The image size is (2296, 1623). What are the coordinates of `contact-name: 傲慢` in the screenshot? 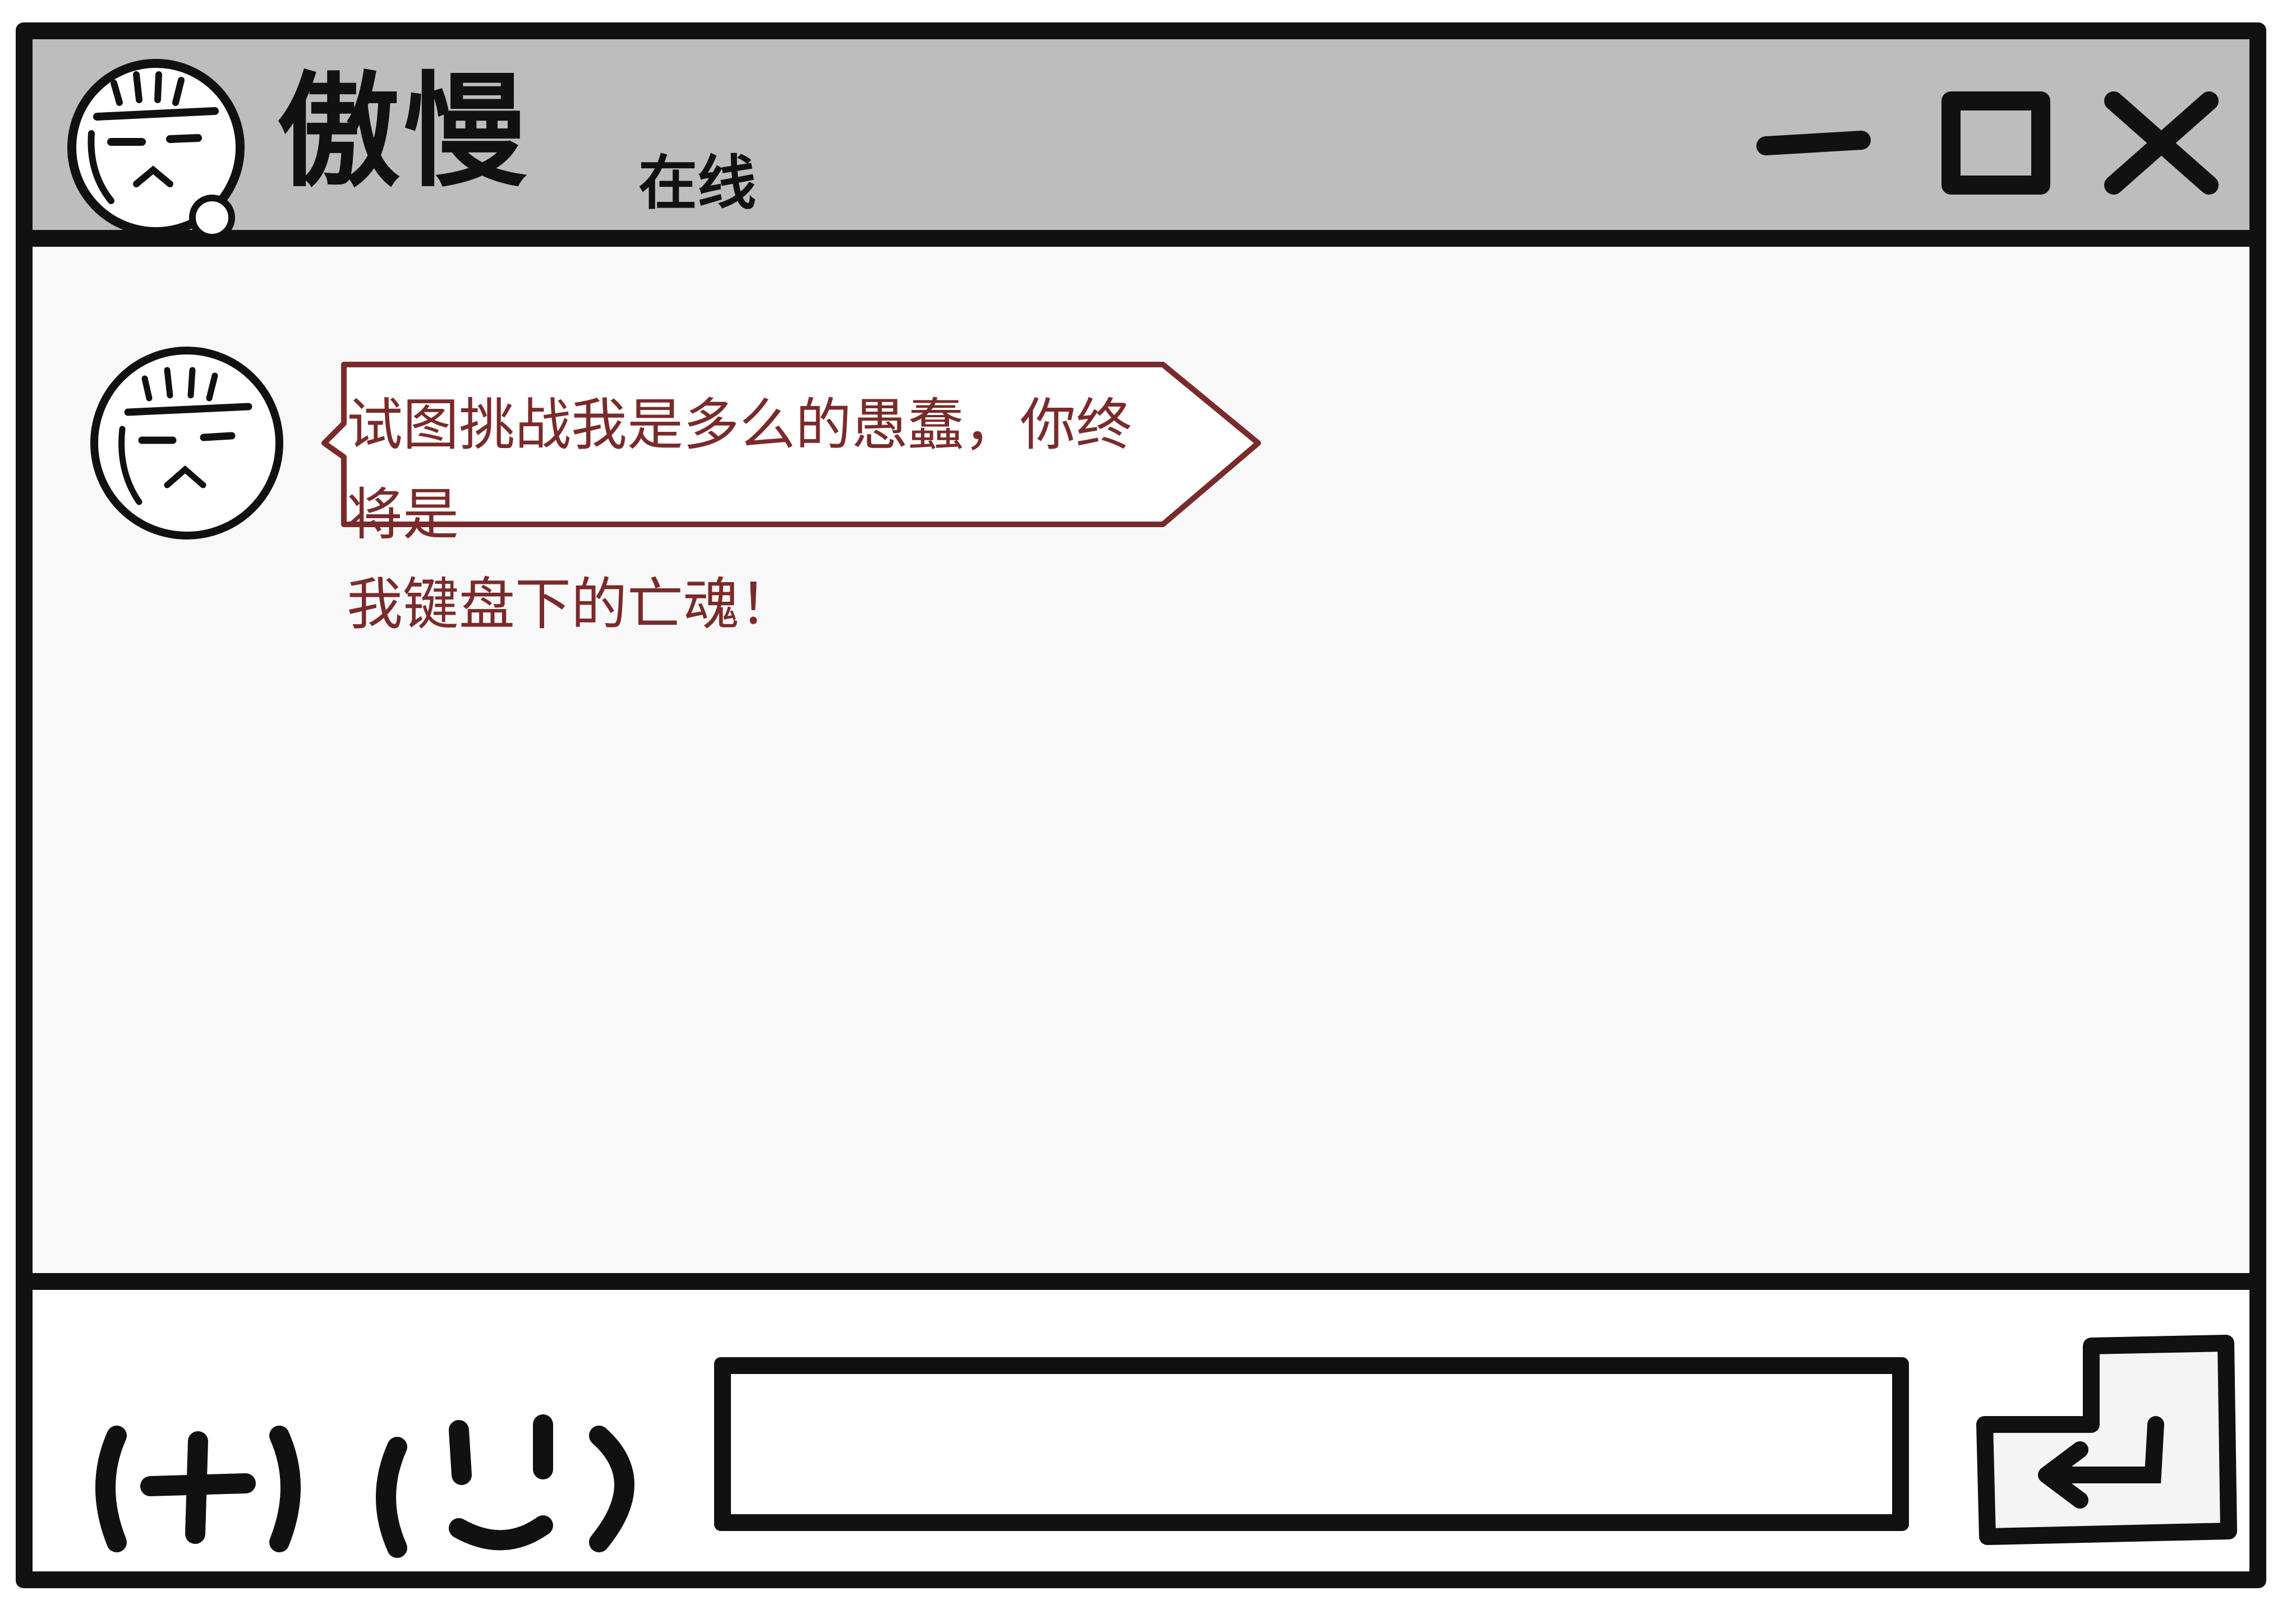 It's located at (404, 132).